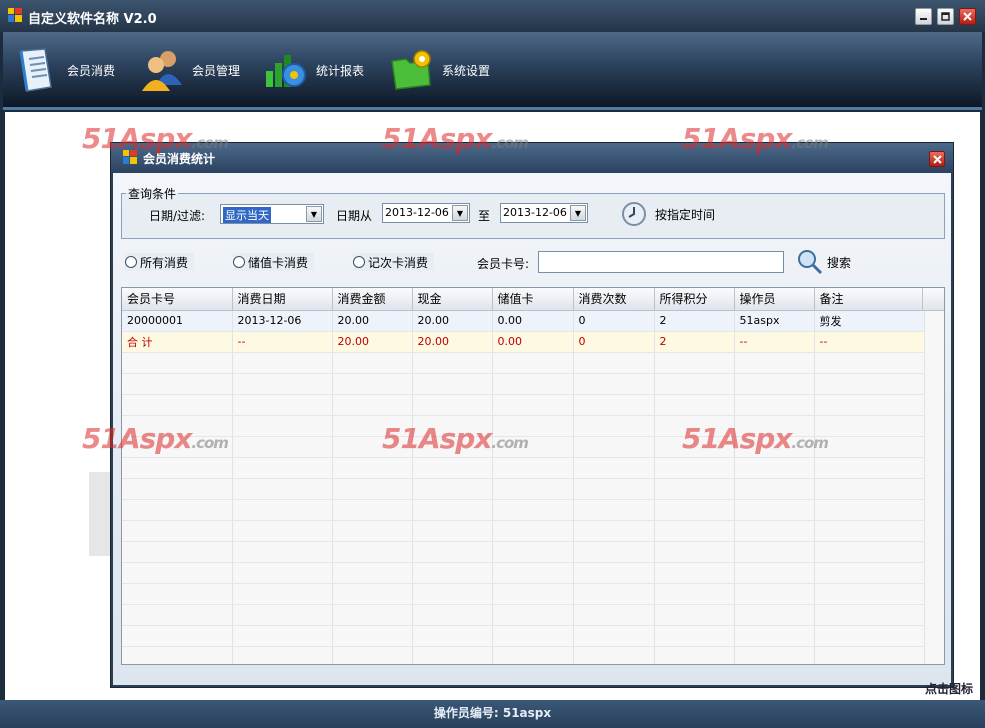 This screenshot has height=728, width=985. What do you see at coordinates (177, 342) in the screenshot?
I see `table-cell: 合 计` at bounding box center [177, 342].